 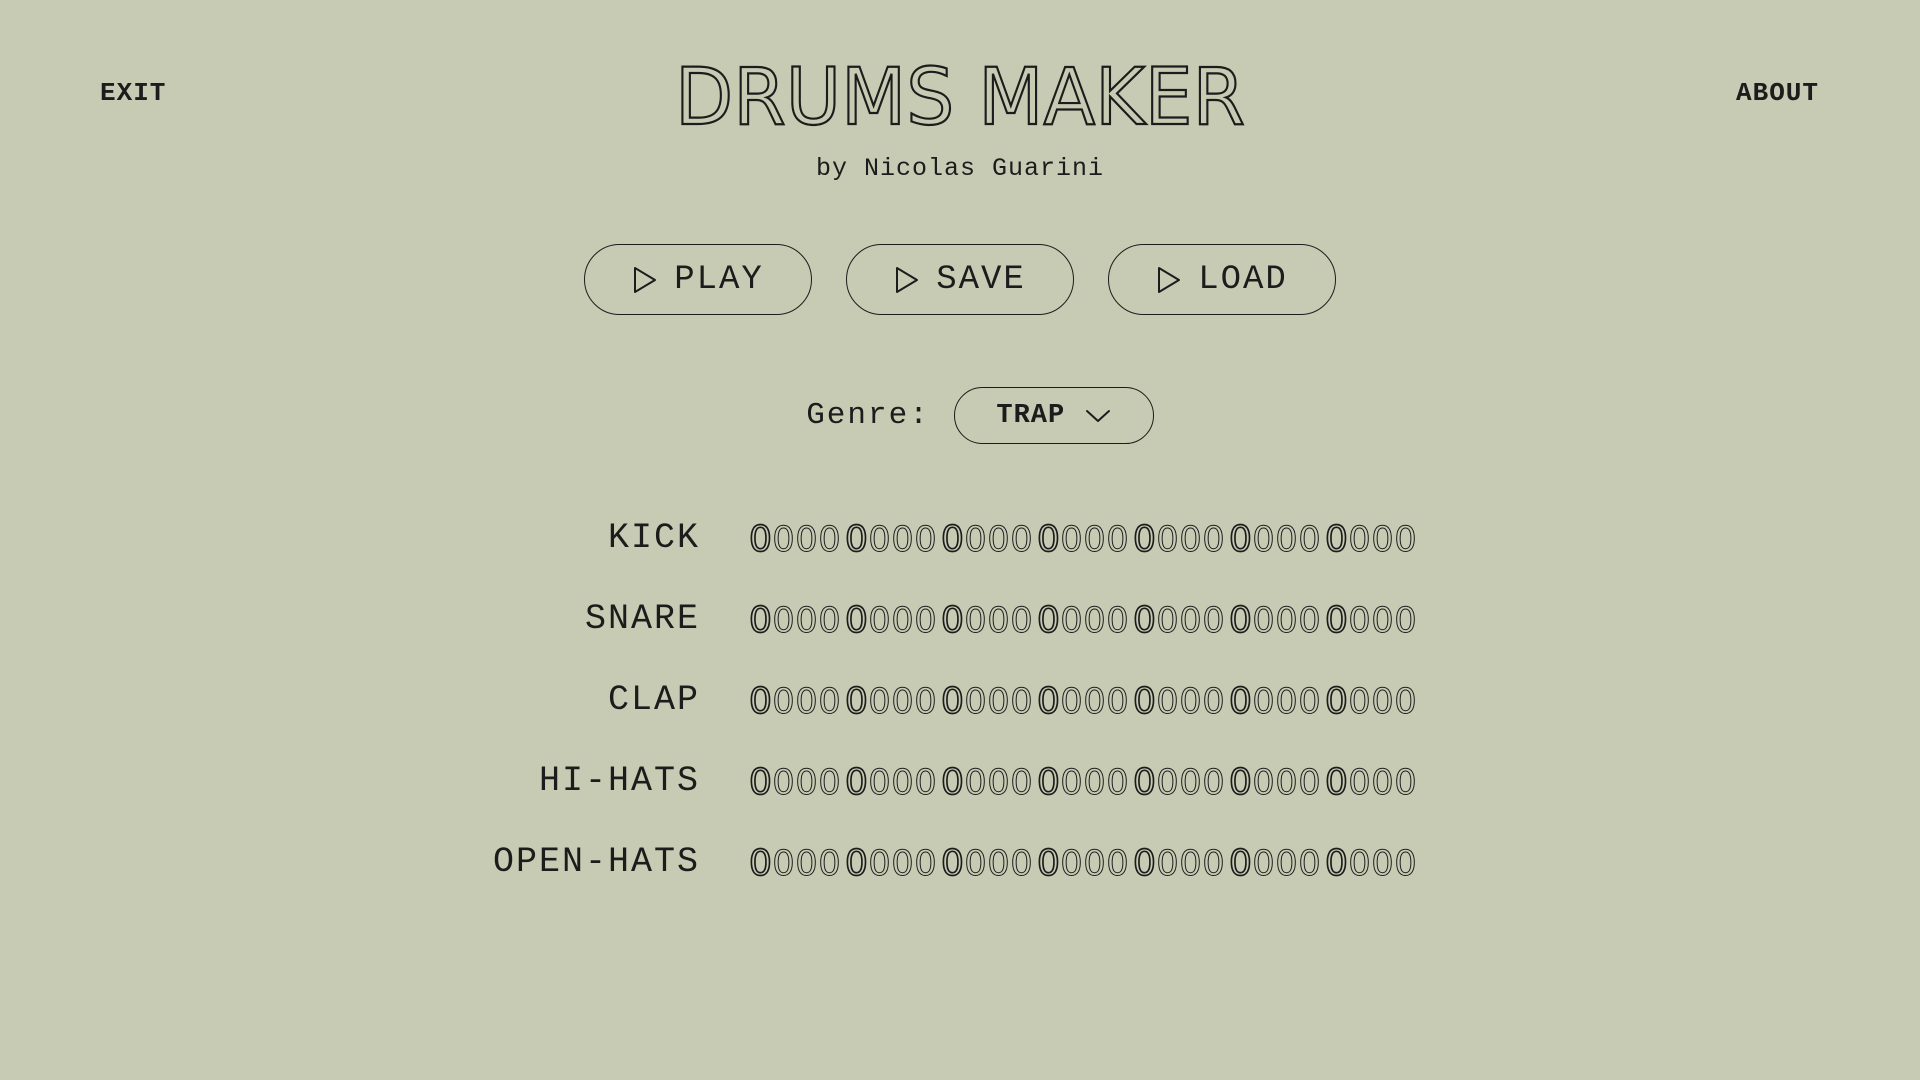 I want to click on play-button: PLAY, so click(x=698, y=279).